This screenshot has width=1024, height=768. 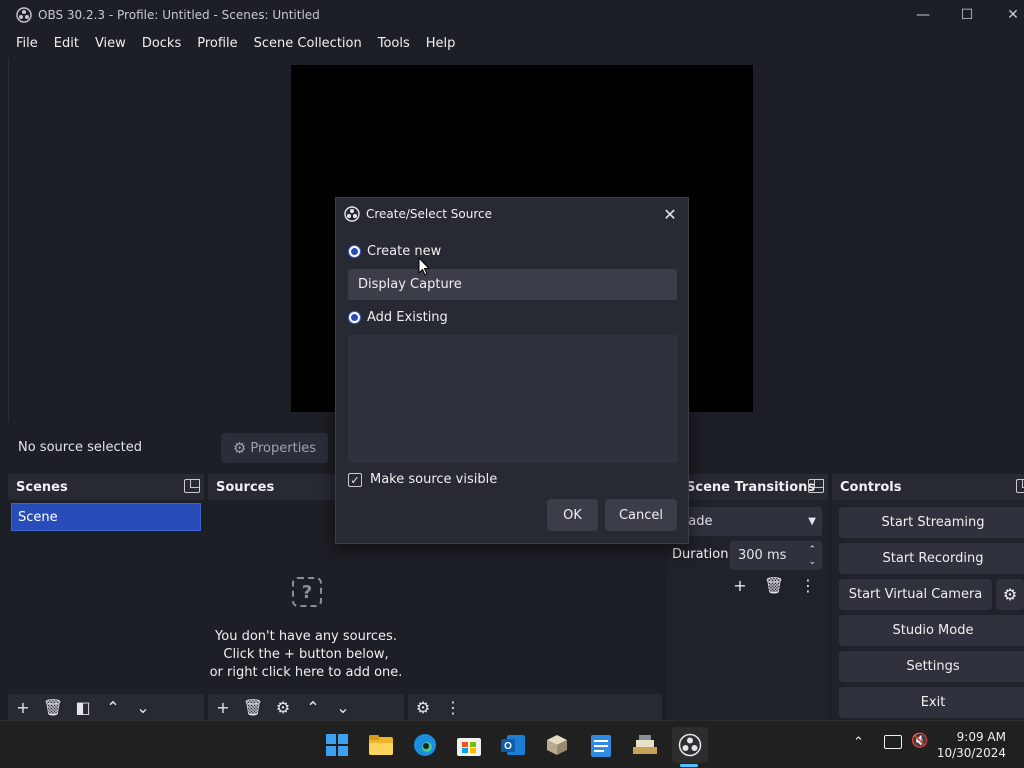 What do you see at coordinates (645, 745) in the screenshot?
I see `stack-app-icon` at bounding box center [645, 745].